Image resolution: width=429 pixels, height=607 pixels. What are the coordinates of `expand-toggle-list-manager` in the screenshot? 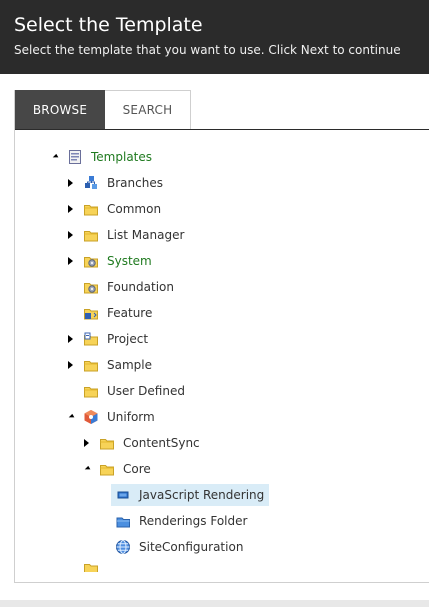 It's located at (70, 235).